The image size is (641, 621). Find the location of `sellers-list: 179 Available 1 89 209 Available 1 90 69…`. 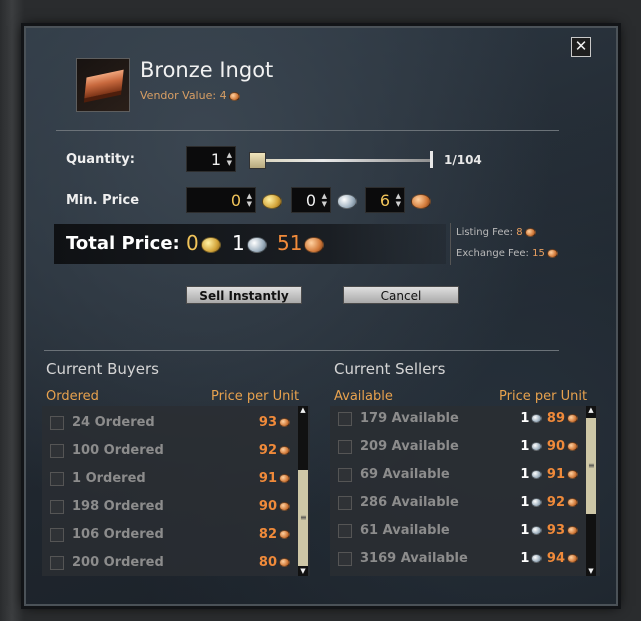

sellers-list: 179 Available 1 89 209 Available 1 90 69… is located at coordinates (465, 491).